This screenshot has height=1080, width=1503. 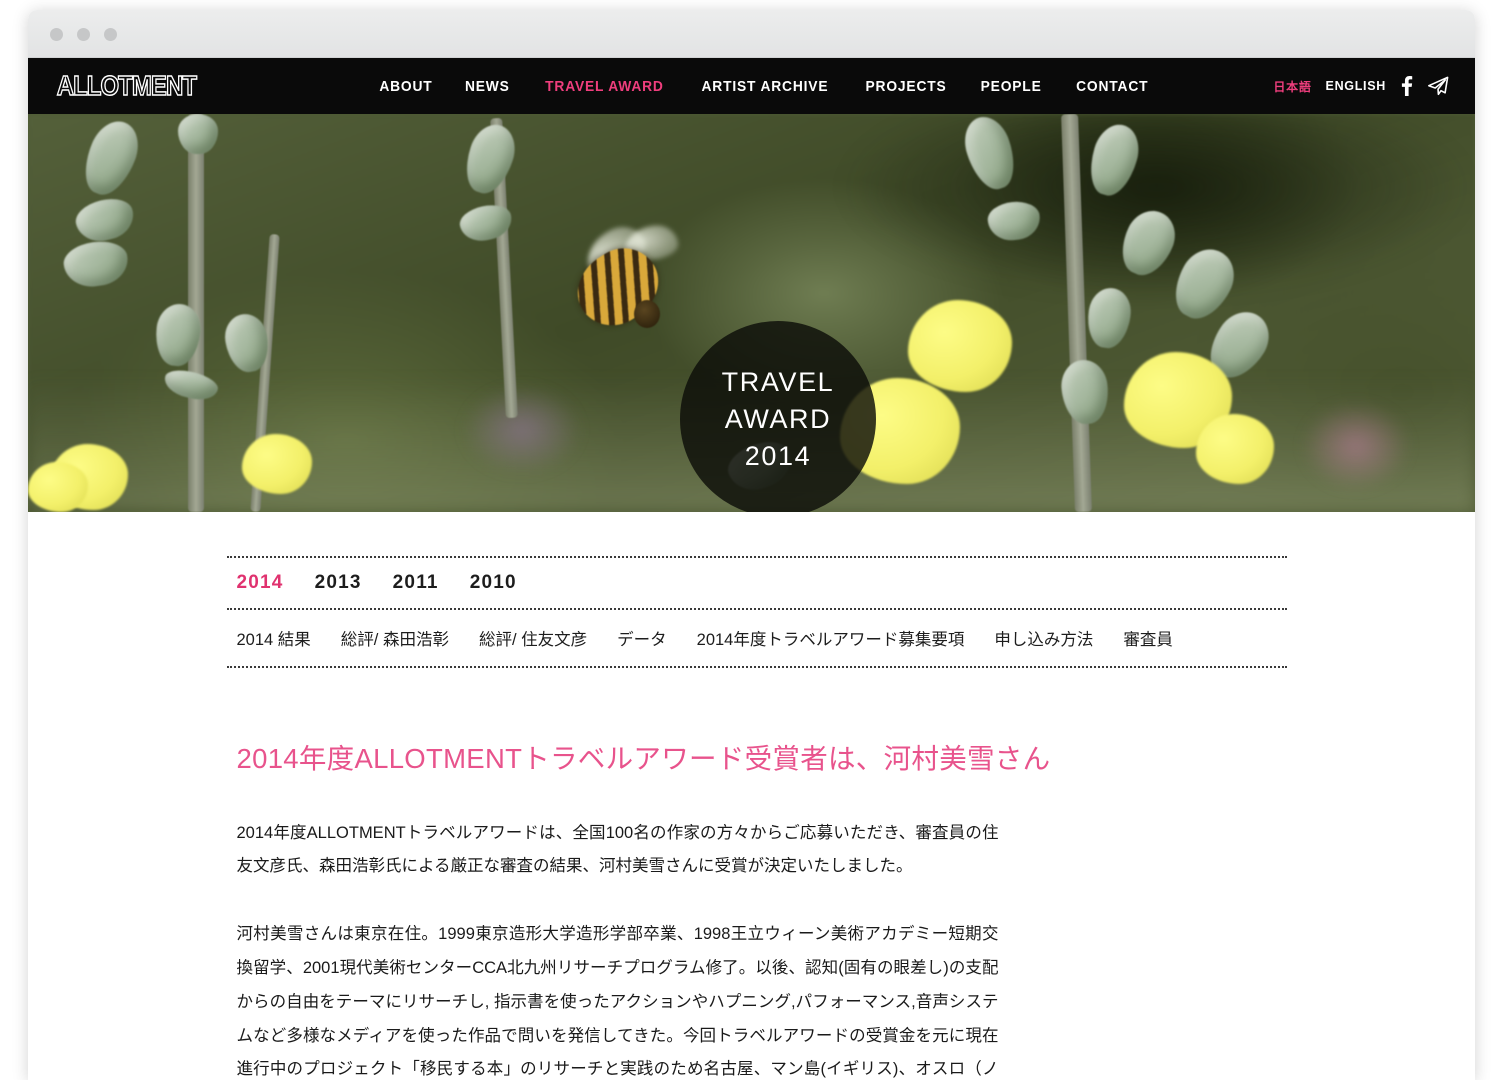 I want to click on badge-line-year: 2014, so click(x=778, y=456).